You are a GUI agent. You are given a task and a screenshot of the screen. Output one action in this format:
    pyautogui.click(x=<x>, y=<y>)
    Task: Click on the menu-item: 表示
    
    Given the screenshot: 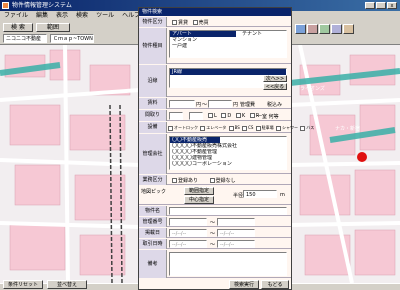 What is the action you would take?
    pyautogui.click(x=62, y=15)
    